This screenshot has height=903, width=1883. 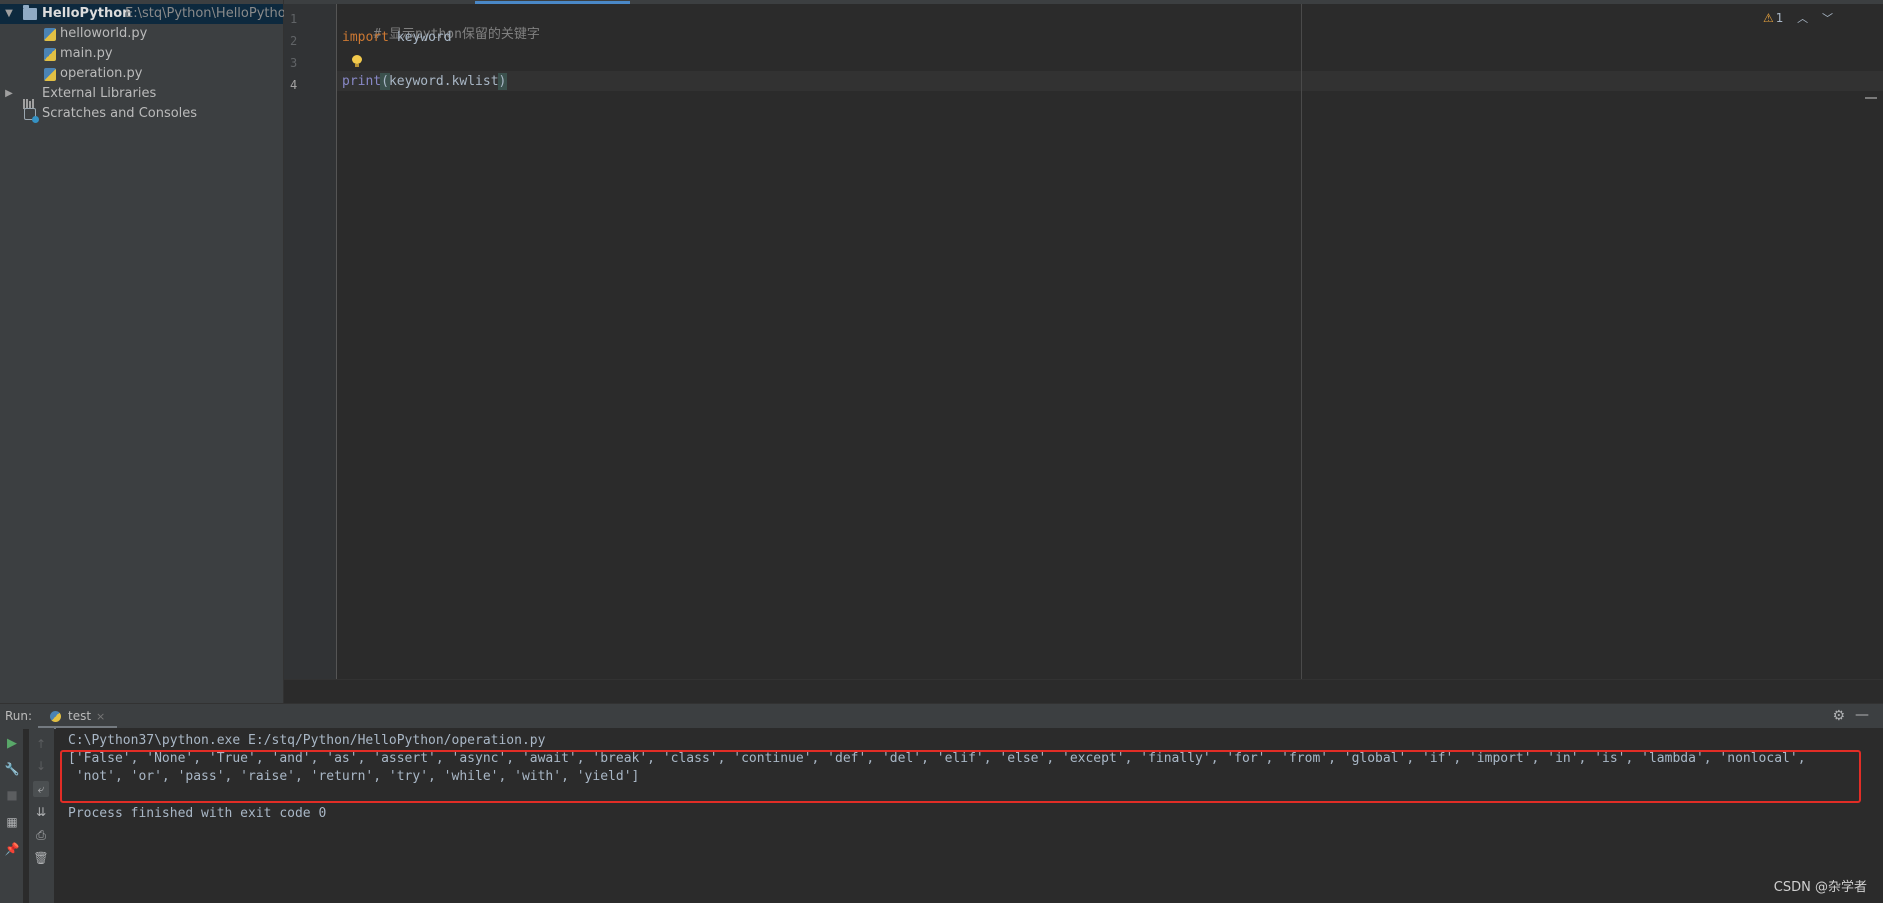 I want to click on layout-icon: ▦, so click(x=12, y=822).